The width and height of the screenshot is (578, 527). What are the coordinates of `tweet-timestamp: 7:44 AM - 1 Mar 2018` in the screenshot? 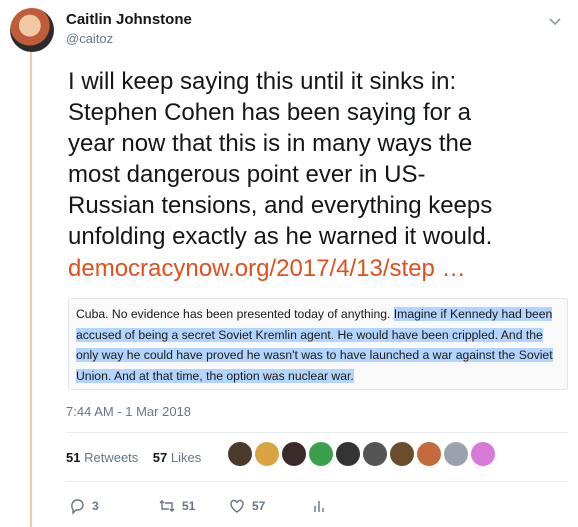 It's located at (128, 411).